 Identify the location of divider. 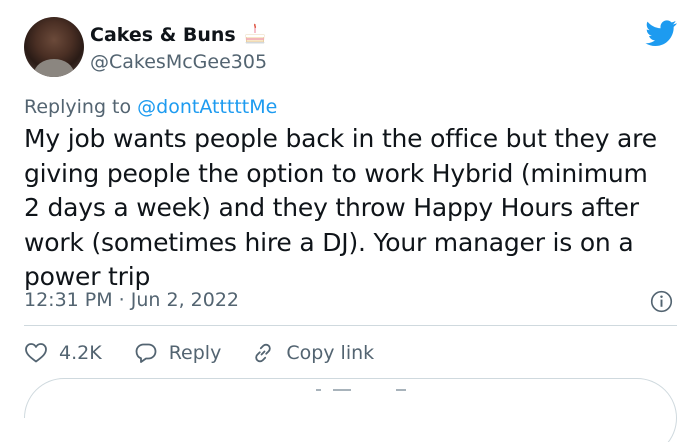
(350, 325).